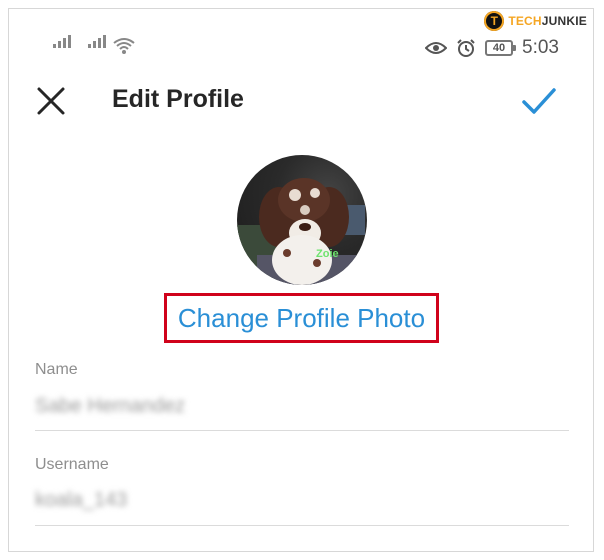  What do you see at coordinates (301, 318) in the screenshot?
I see `change-profile-photo-button: Change Profile Photo` at bounding box center [301, 318].